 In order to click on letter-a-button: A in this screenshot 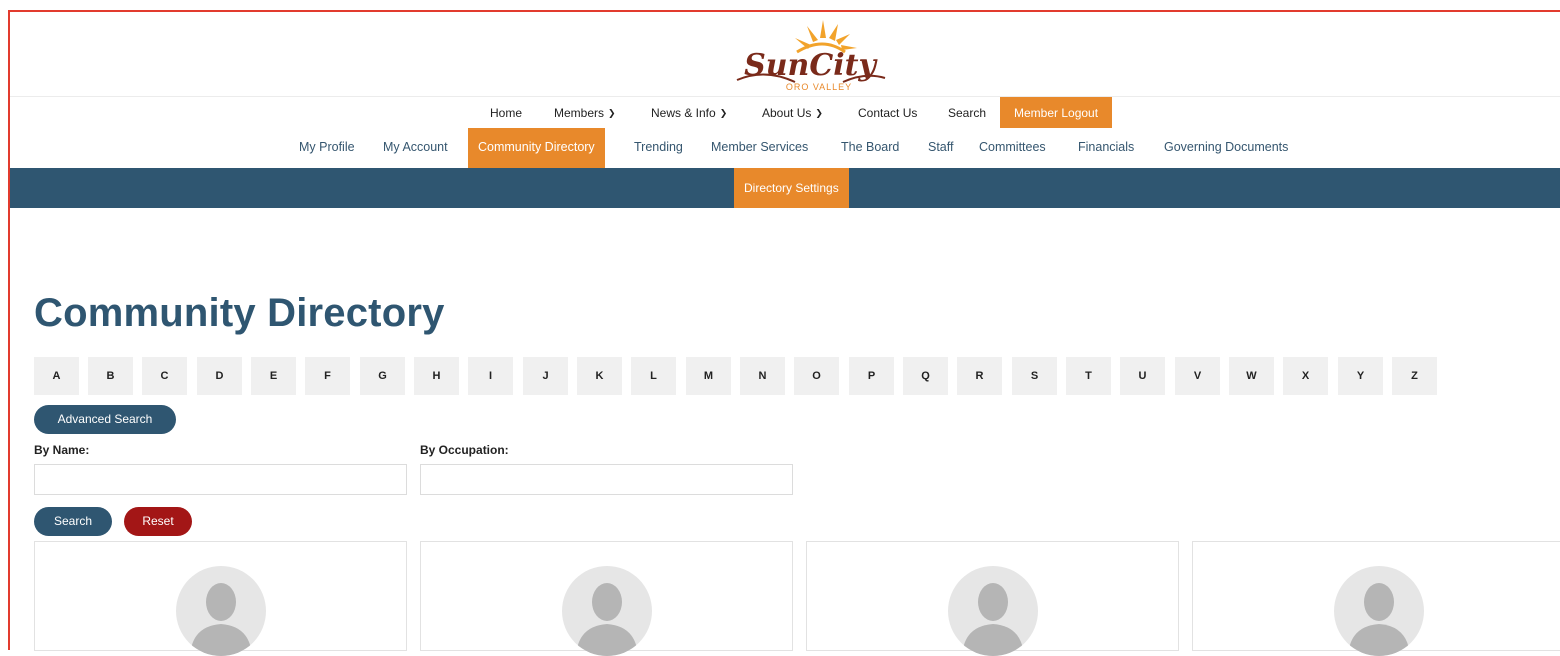, I will do `click(56, 376)`.